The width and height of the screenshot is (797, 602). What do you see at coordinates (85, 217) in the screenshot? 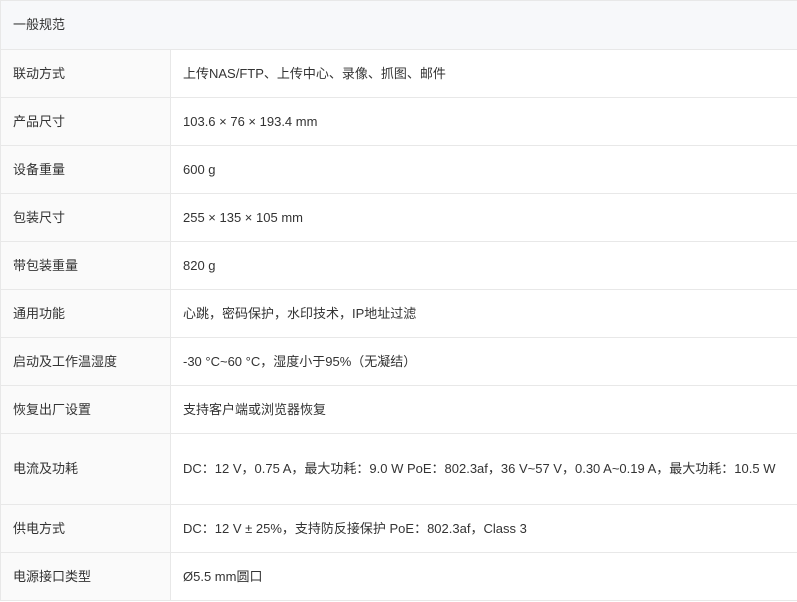
I see `spec-label: 包装尺寸` at bounding box center [85, 217].